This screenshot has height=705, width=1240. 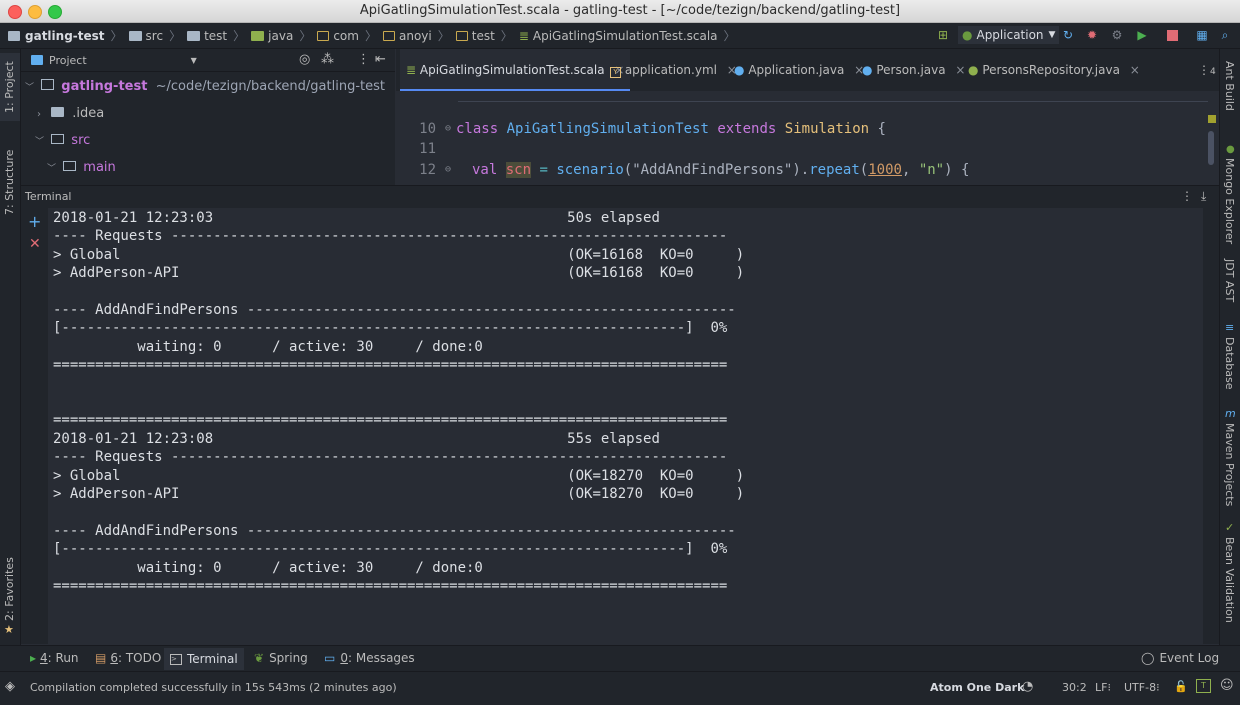 What do you see at coordinates (54, 658) in the screenshot?
I see `tool-run: ▸ 4: Run` at bounding box center [54, 658].